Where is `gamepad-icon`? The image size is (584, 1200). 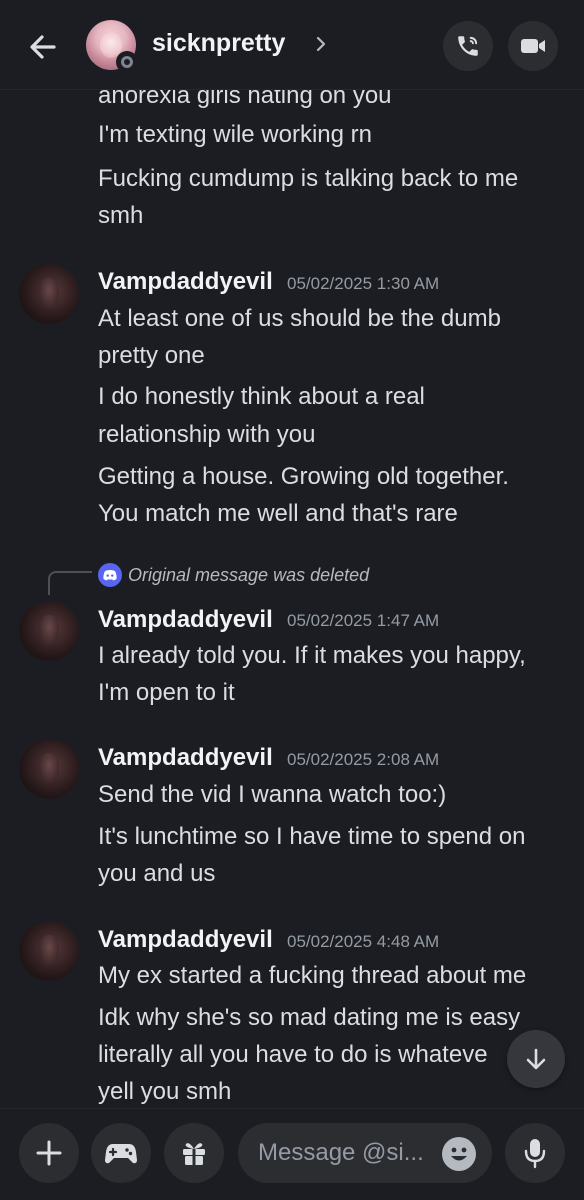 gamepad-icon is located at coordinates (121, 1154).